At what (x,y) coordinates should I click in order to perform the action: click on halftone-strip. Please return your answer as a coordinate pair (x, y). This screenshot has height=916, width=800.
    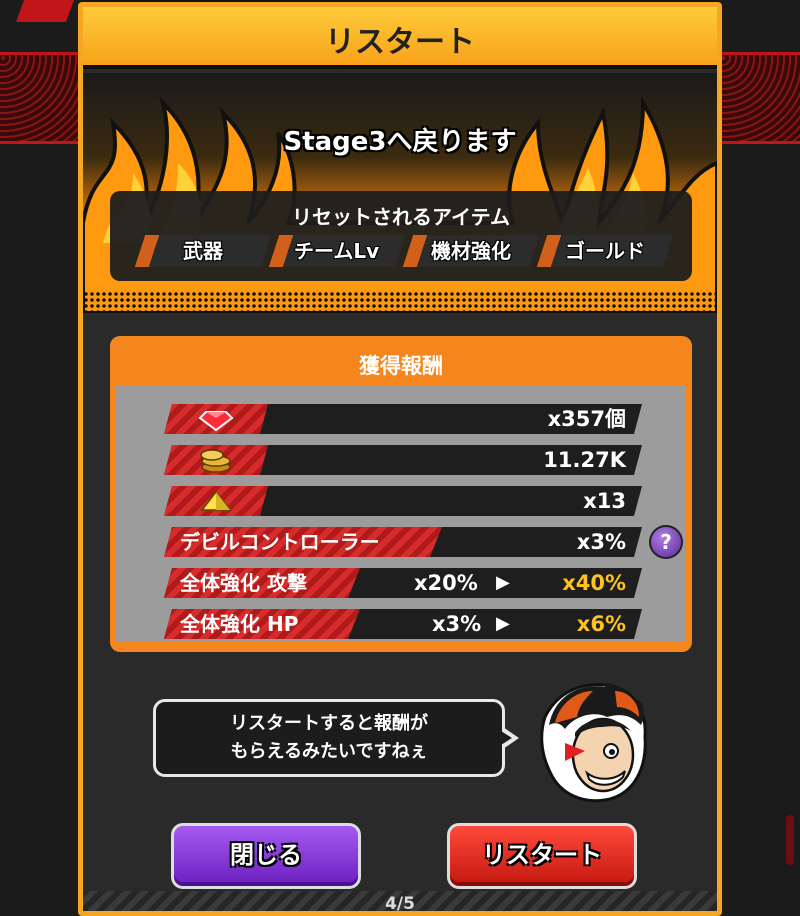
    Looking at the image, I should click on (400, 302).